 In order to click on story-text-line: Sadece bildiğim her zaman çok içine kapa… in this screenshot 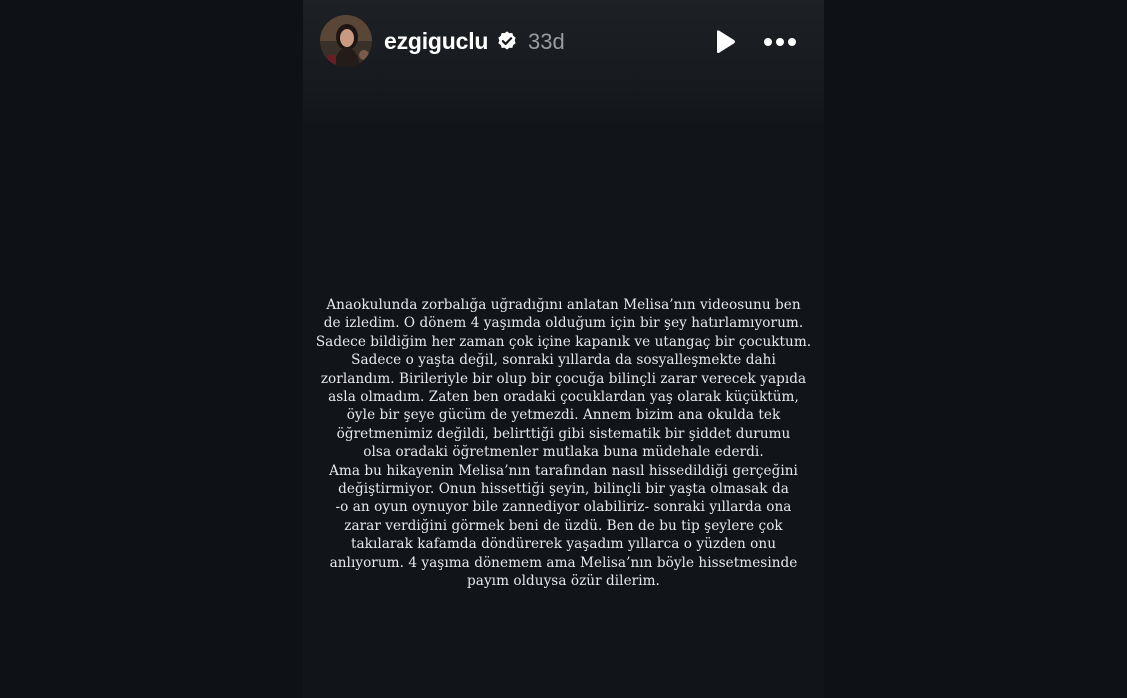, I will do `click(563, 341)`.